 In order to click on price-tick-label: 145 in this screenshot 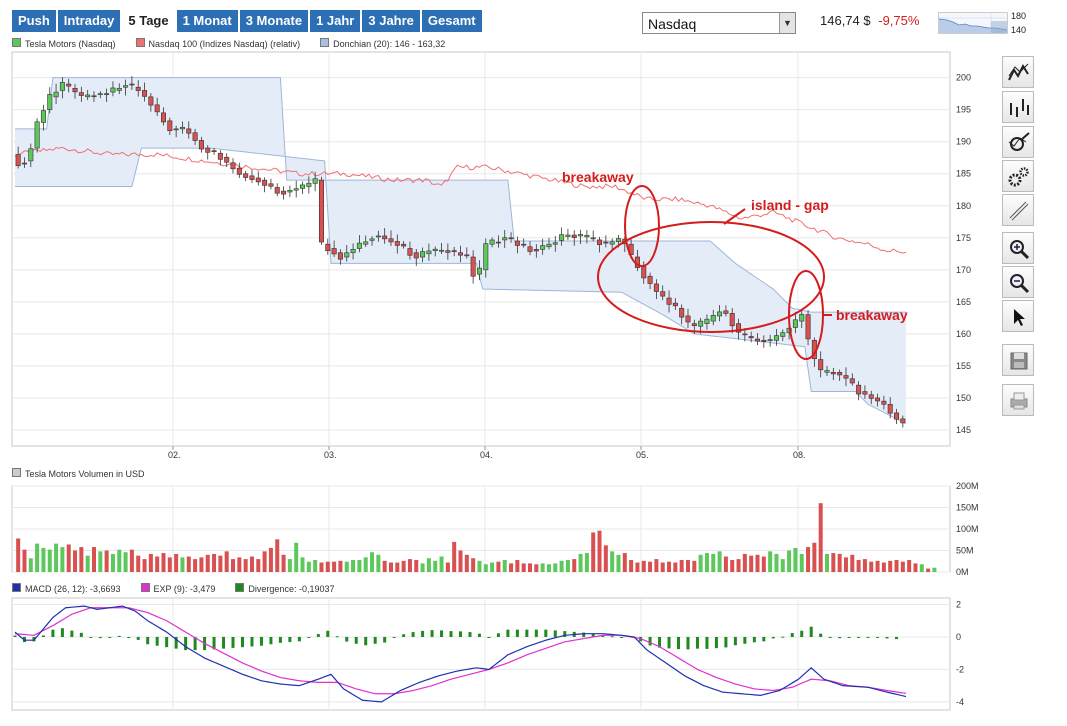, I will do `click(963, 430)`.